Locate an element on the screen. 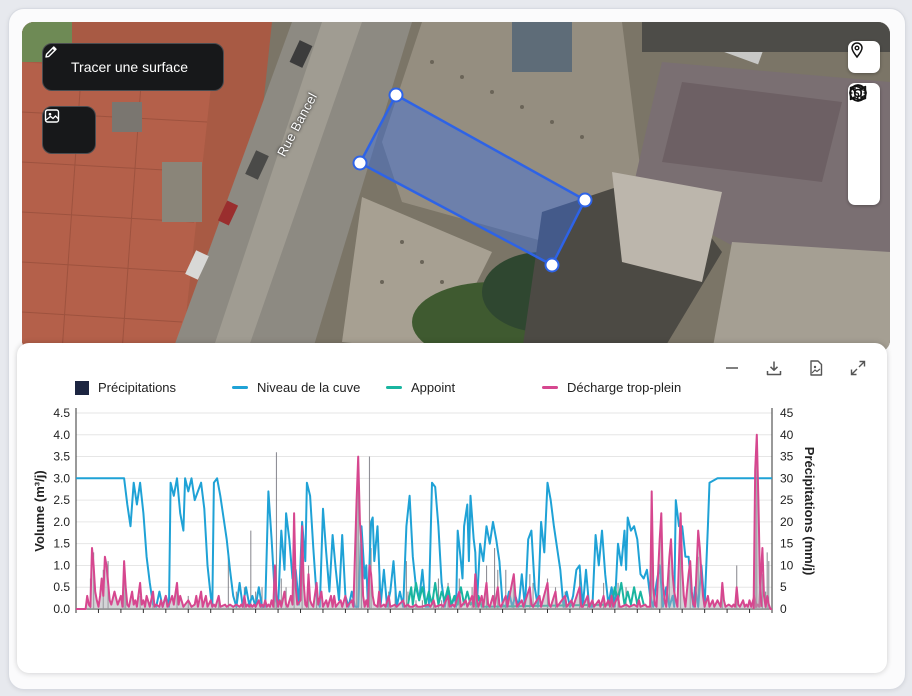 This screenshot has height=696, width=912. satellite-view-button is located at coordinates (863, 128).